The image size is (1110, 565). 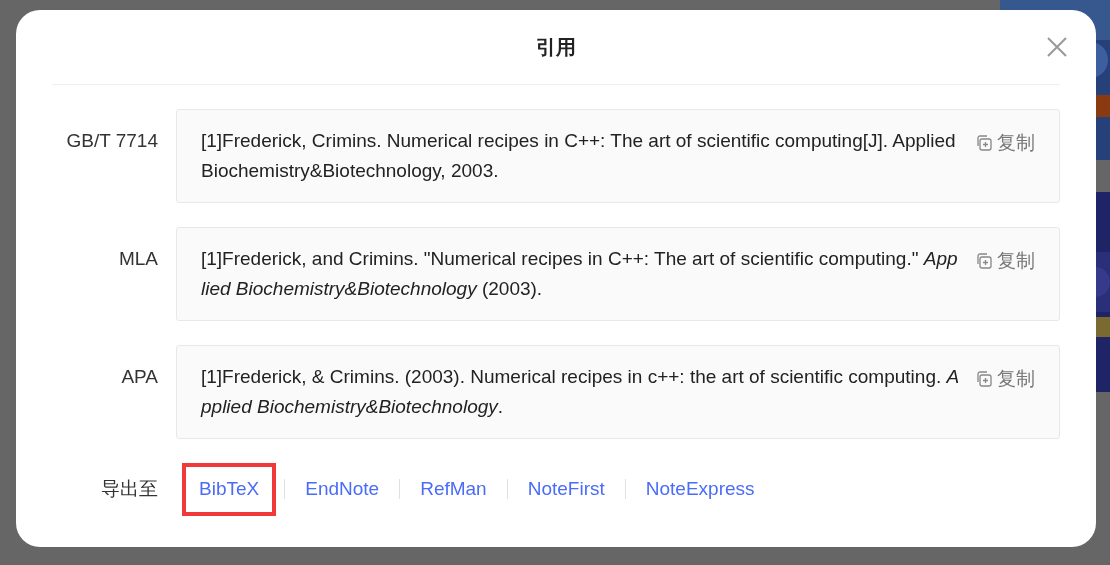 I want to click on citation-text: [1]Frederick, & Crimins. (2003). Numerical recipes in c++: the art of scientific computing. Applied Biochemistry&Biotechnology., so click(x=581, y=392).